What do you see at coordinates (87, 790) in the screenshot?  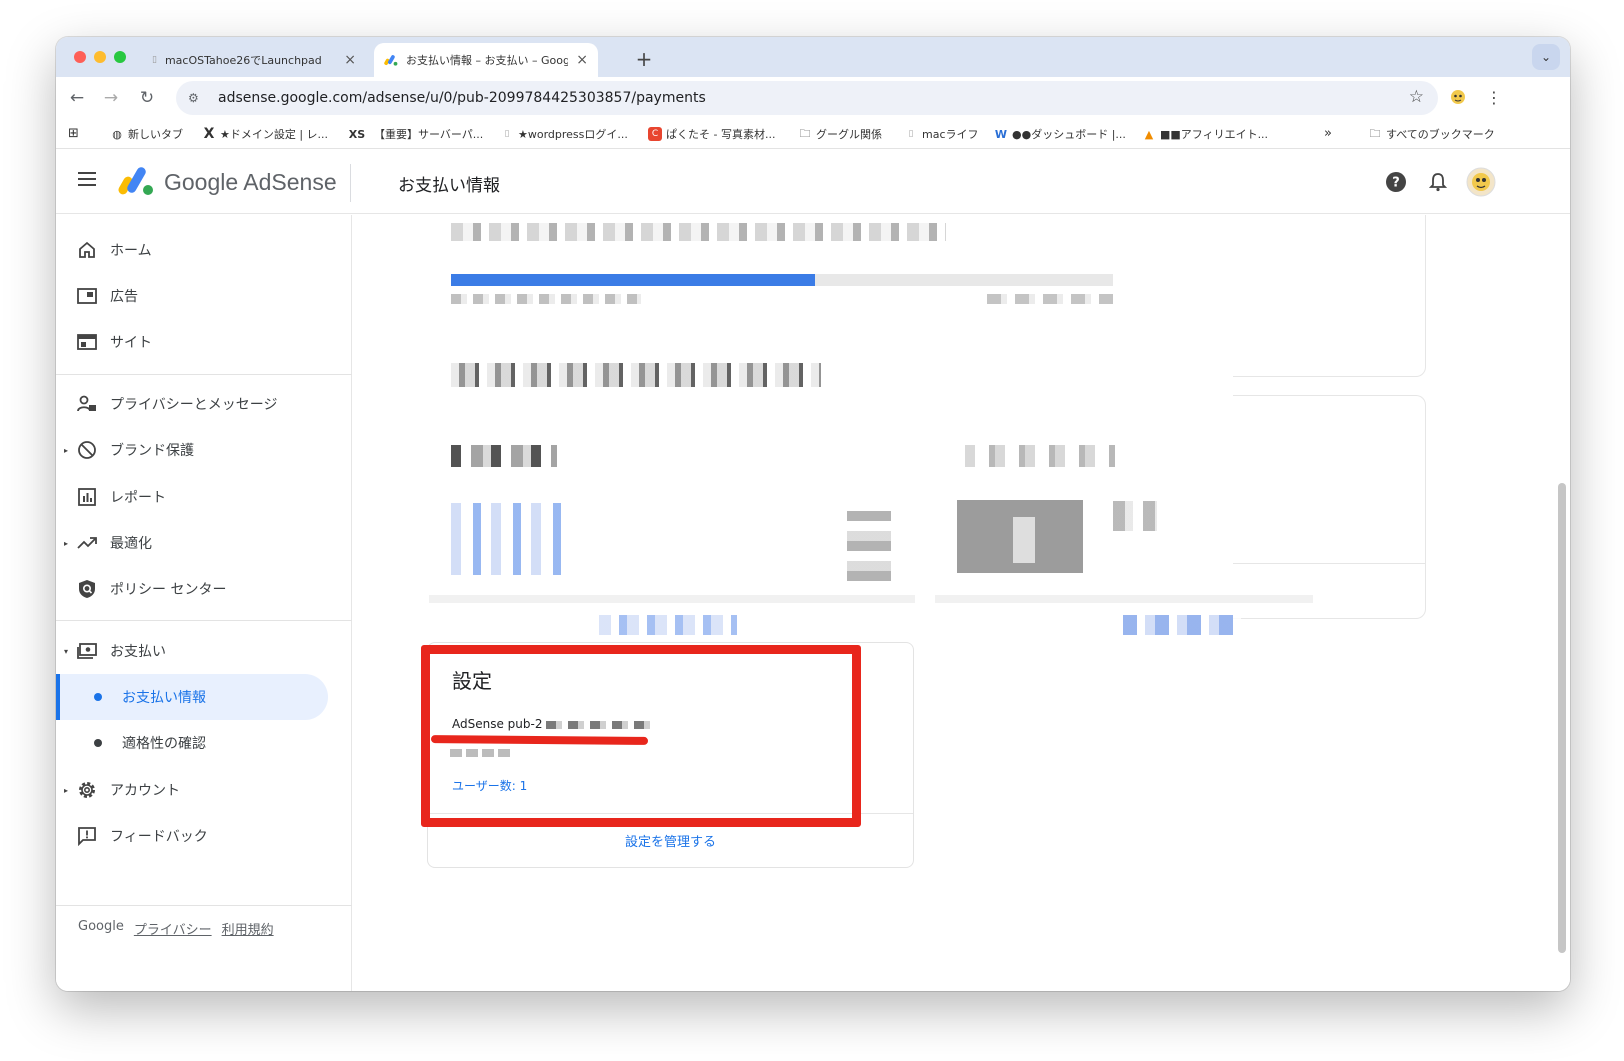 I see `gear-icon` at bounding box center [87, 790].